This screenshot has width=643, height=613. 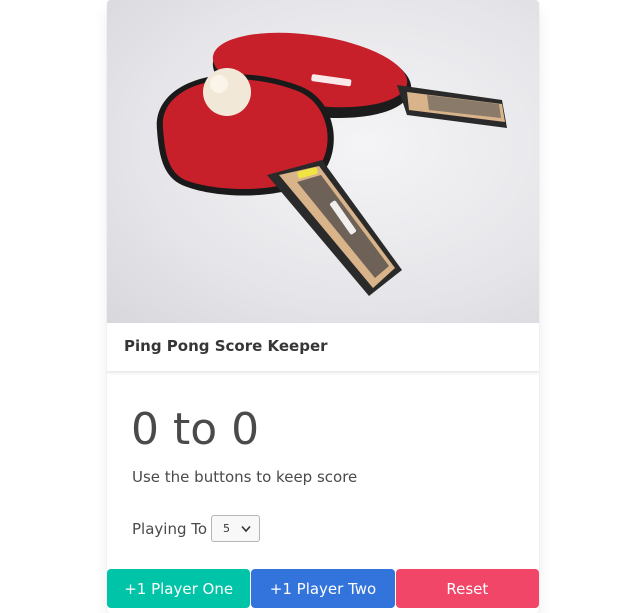 What do you see at coordinates (170, 528) in the screenshot?
I see `playing-to-label: Playing To` at bounding box center [170, 528].